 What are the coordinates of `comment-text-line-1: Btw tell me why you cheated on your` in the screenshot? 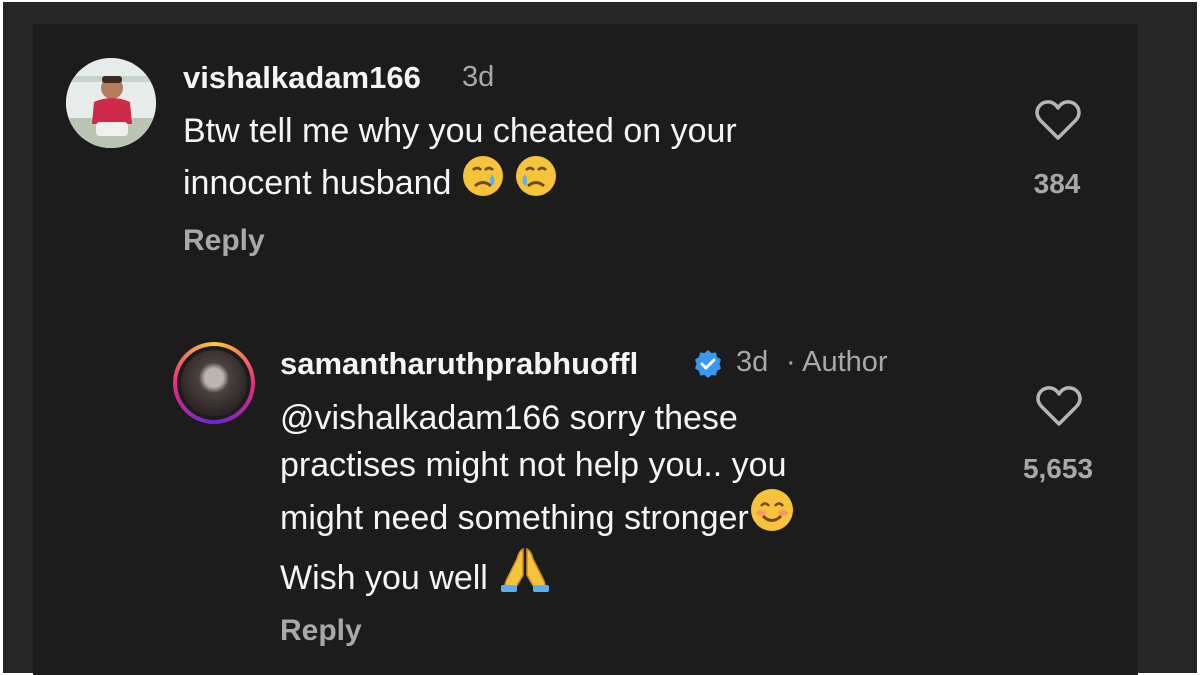 It's located at (460, 131).